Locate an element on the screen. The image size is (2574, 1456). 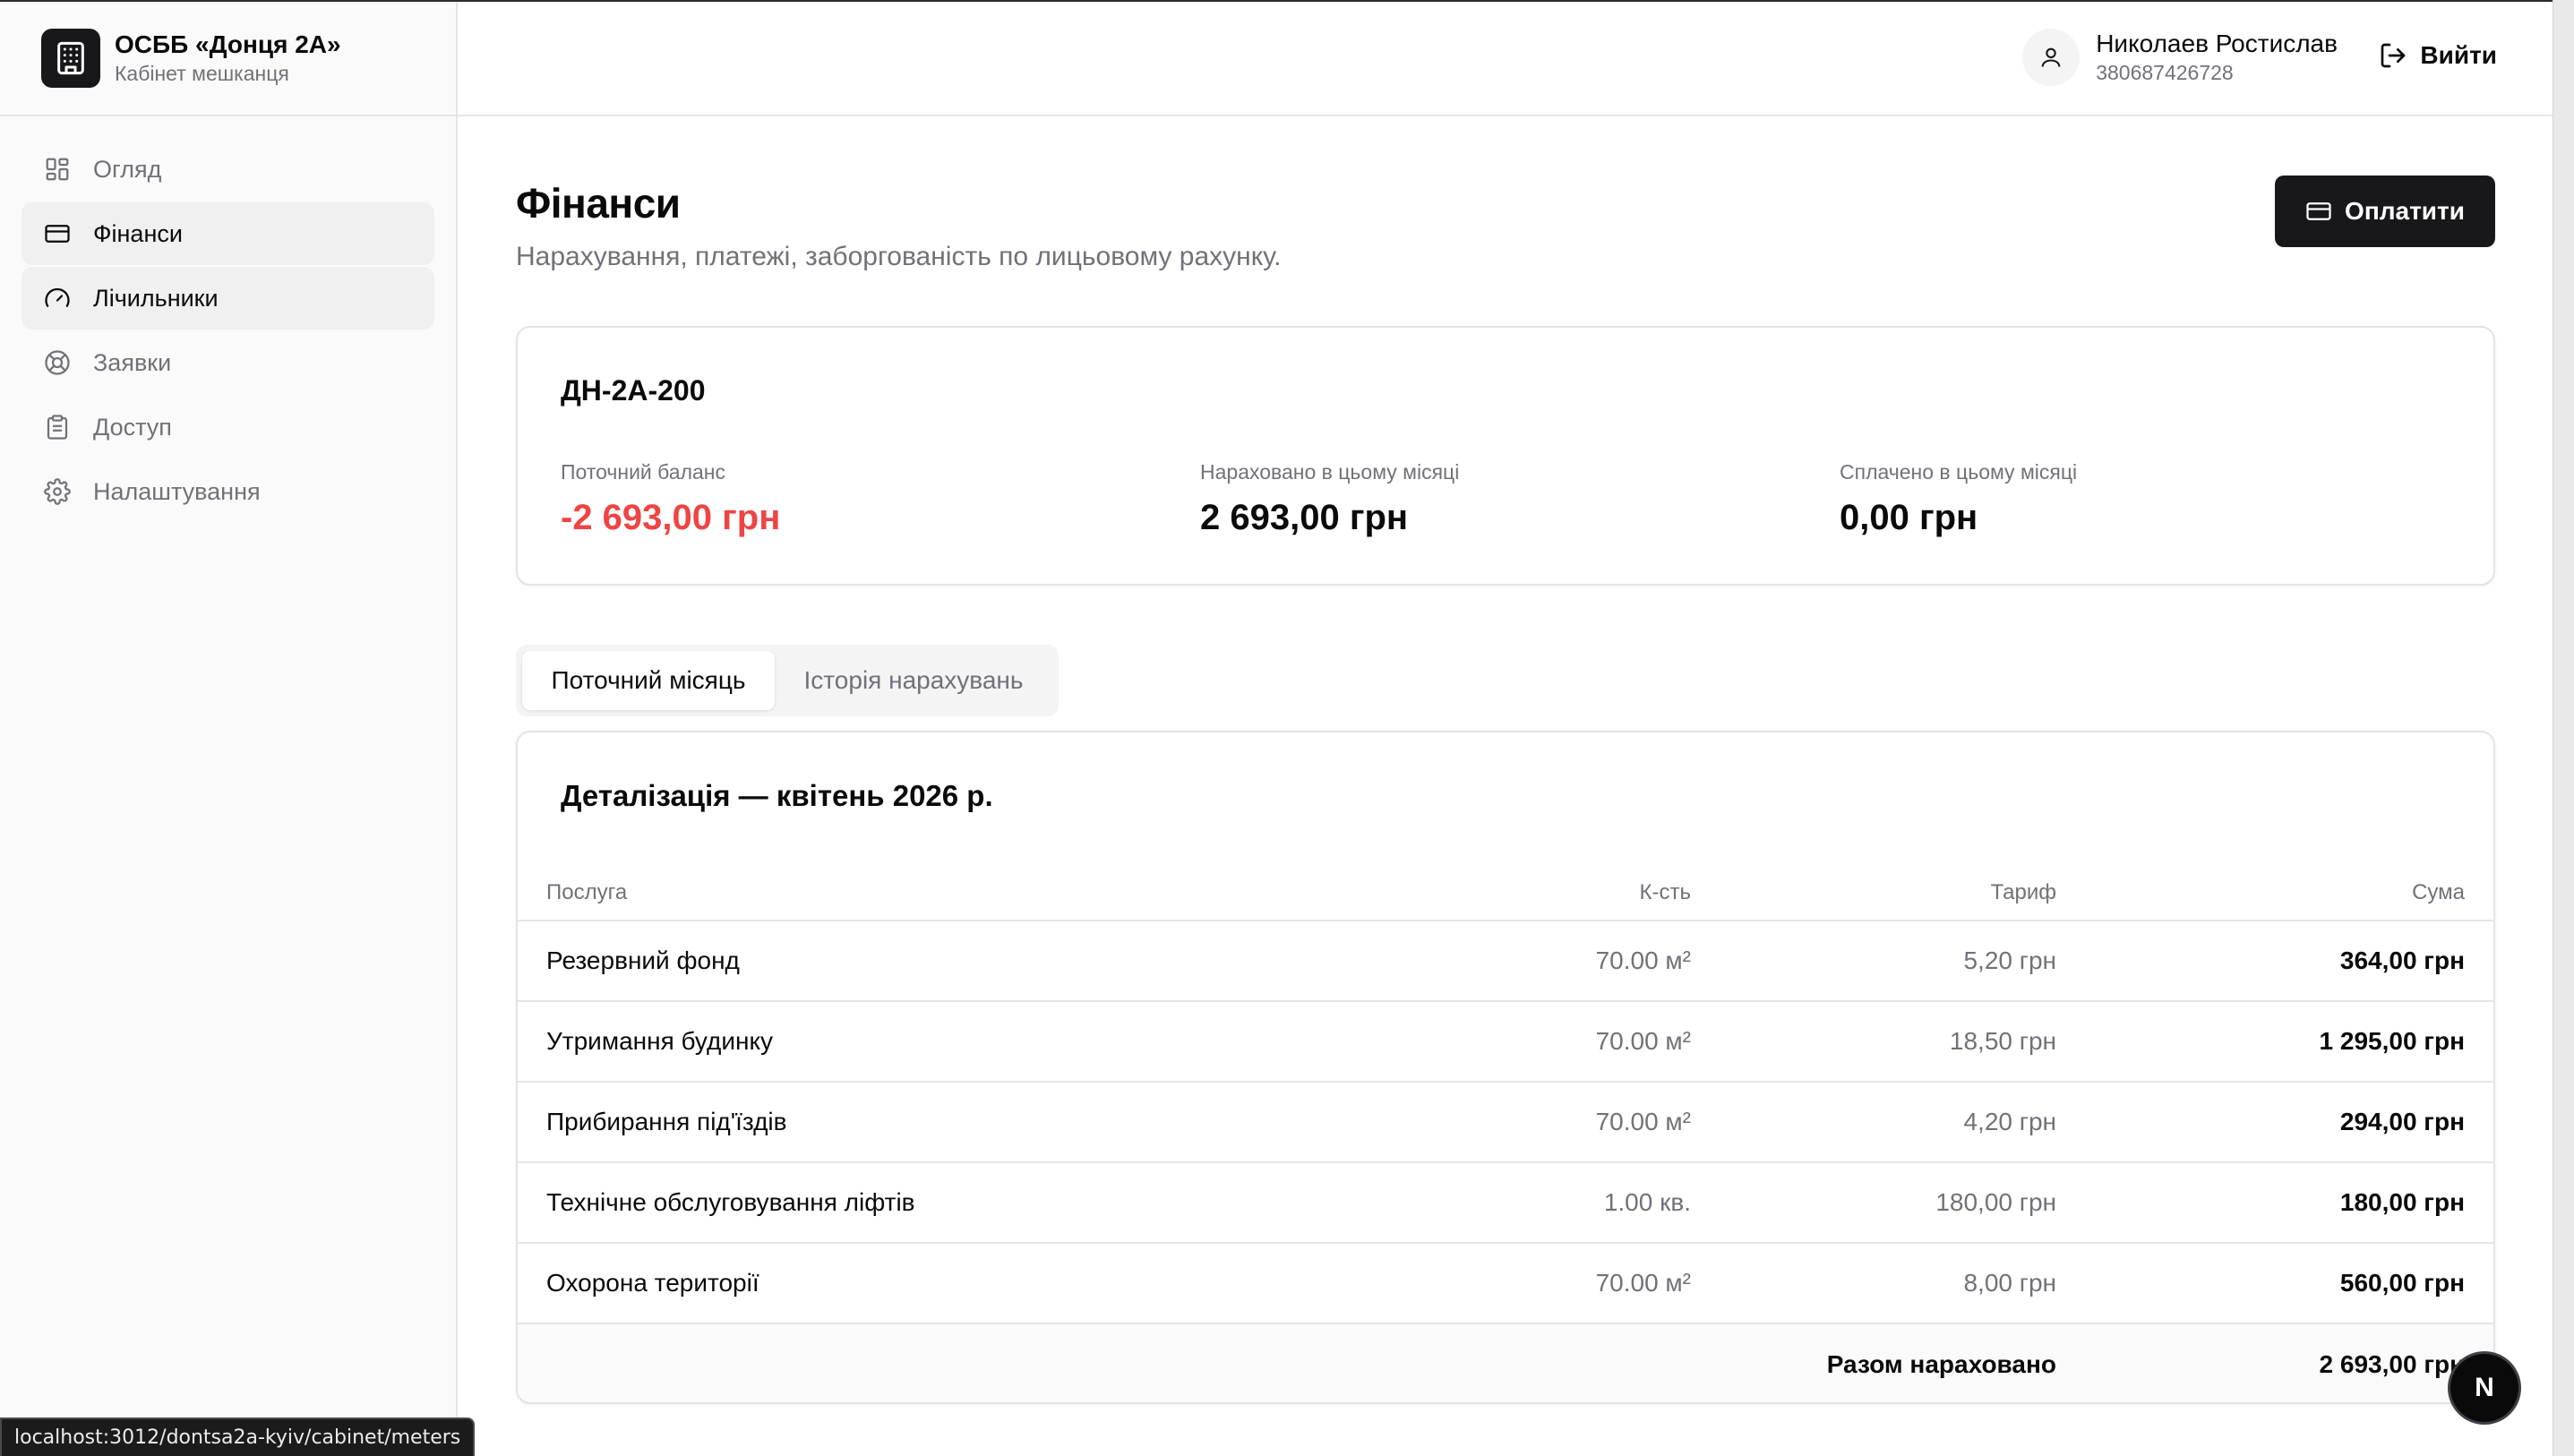
total-label: Разом нараховано is located at coordinates (1873, 1362).